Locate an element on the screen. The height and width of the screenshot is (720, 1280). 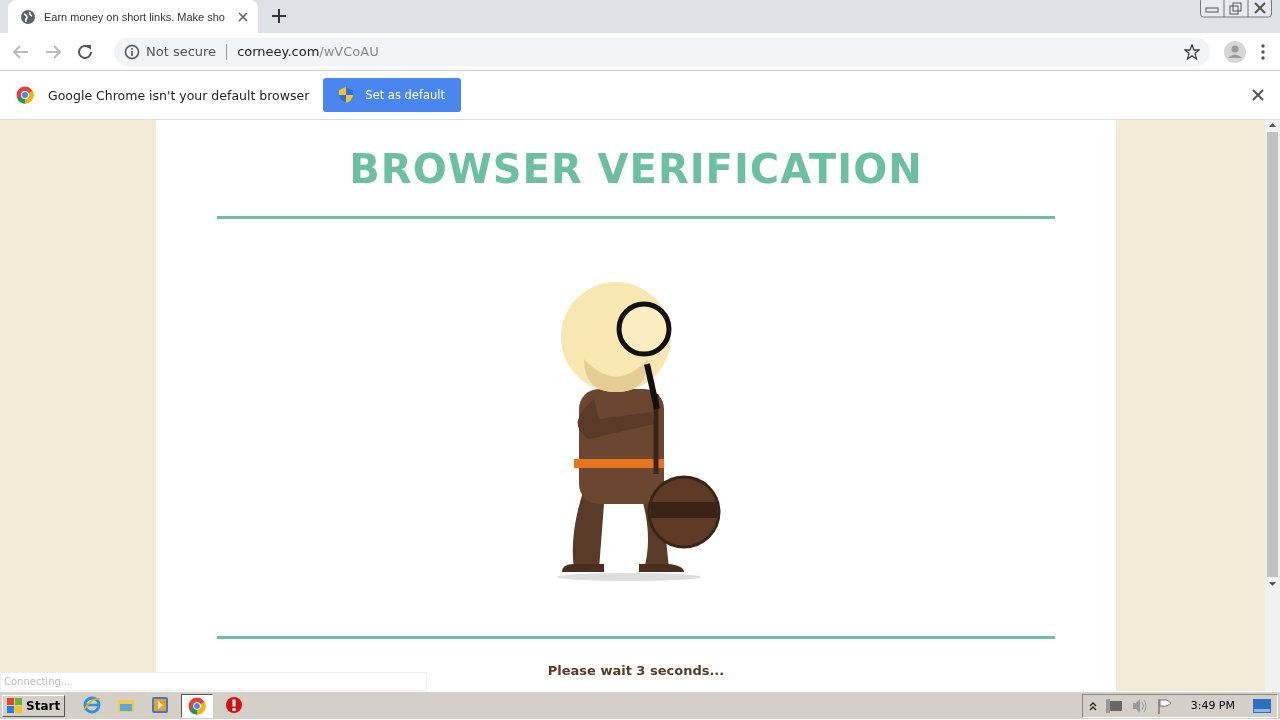
reload-icon is located at coordinates (85, 51).